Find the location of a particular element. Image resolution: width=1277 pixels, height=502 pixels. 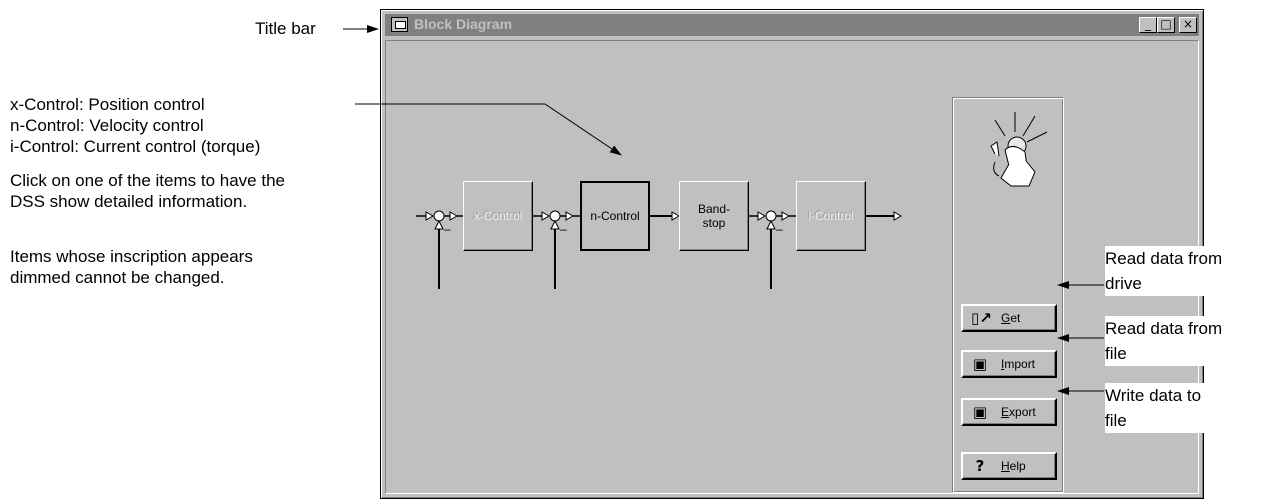

import-button: ▣ Import is located at coordinates (1009, 364).